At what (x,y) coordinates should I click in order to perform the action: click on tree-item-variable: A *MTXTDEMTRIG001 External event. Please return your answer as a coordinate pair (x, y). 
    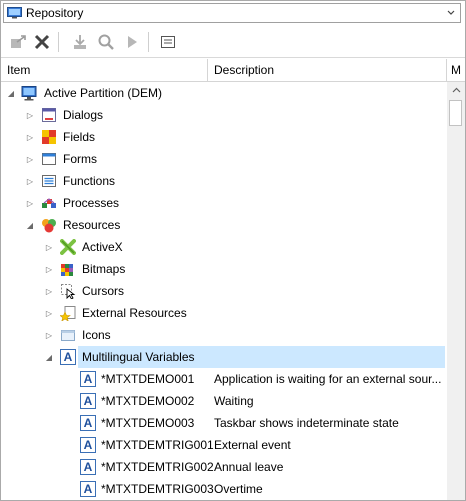
    Looking at the image, I should click on (224, 445).